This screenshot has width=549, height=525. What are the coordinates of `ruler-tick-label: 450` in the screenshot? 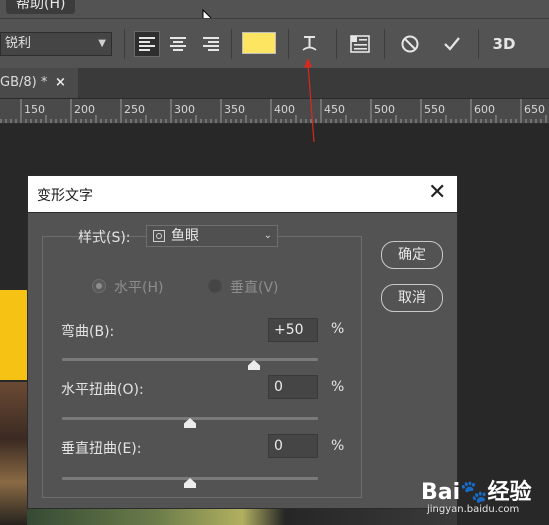 It's located at (334, 109).